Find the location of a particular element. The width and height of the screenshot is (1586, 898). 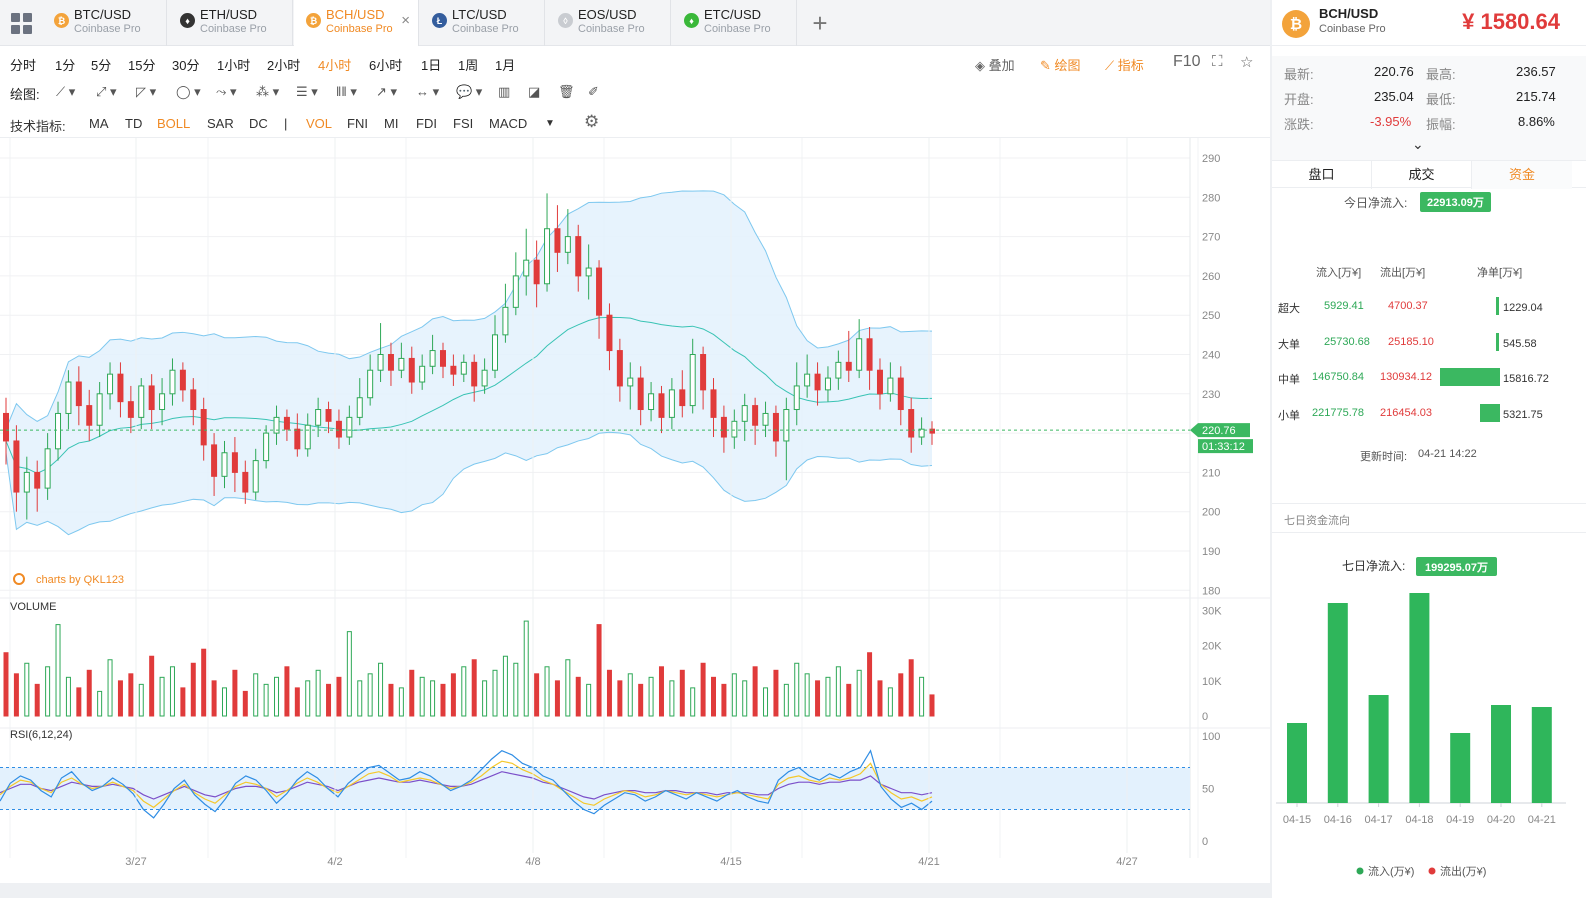

chart-tool-icon: ◪ is located at coordinates (534, 92).